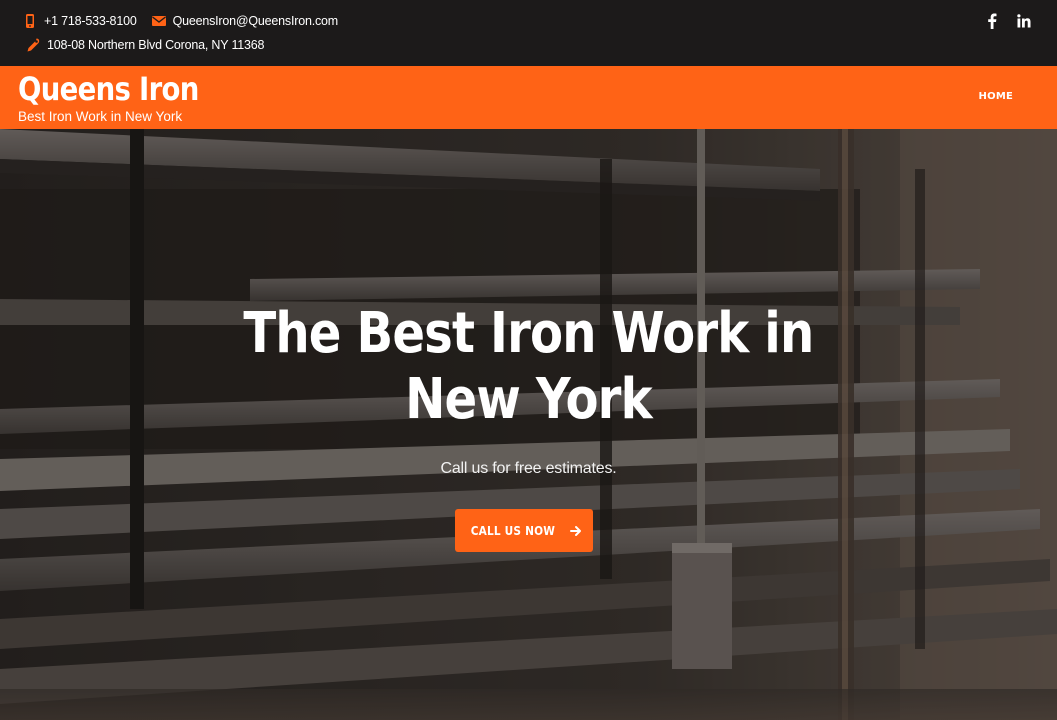 This screenshot has height=720, width=1057. I want to click on call-us-now-button: CALL US NOW, so click(524, 530).